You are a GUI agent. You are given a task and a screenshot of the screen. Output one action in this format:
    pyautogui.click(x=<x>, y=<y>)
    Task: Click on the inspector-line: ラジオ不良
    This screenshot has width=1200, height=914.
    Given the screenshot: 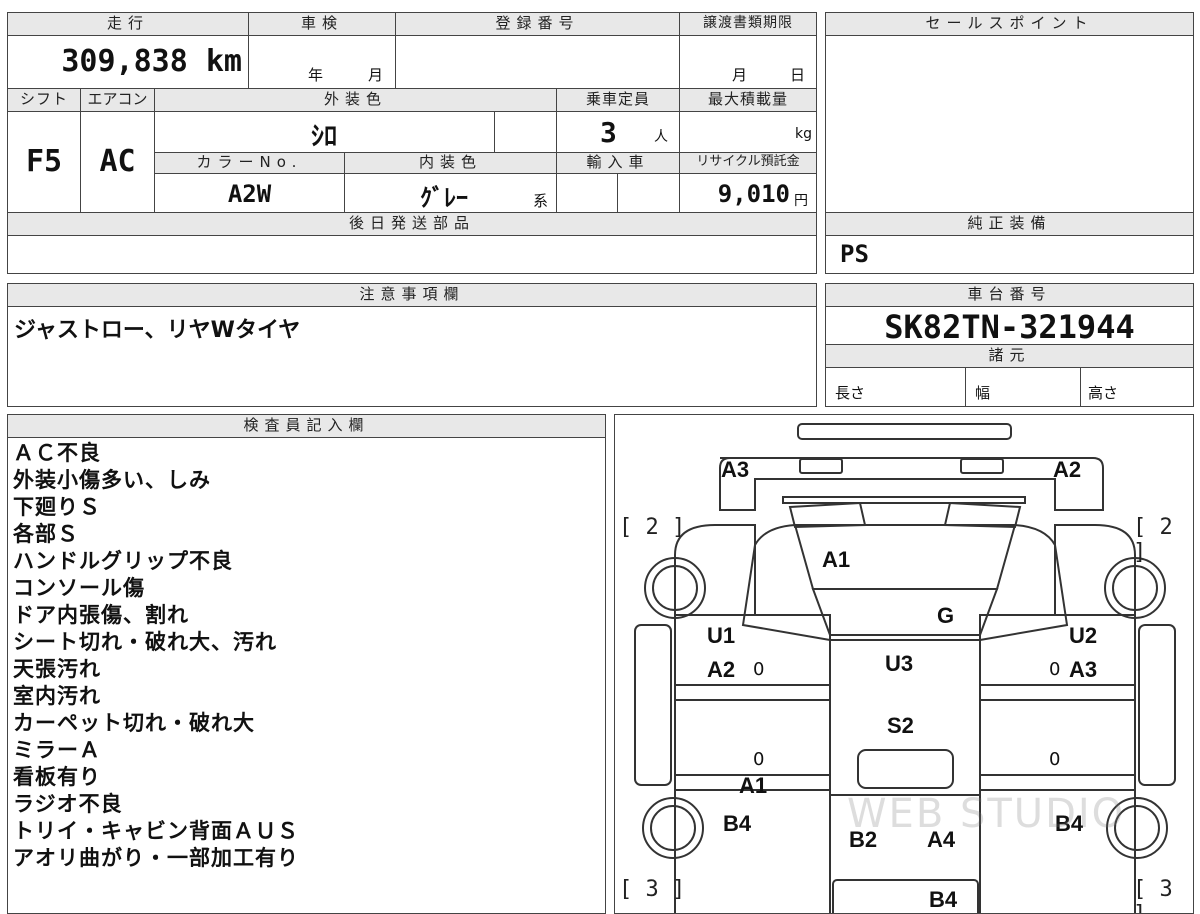 What is the action you would take?
    pyautogui.click(x=68, y=804)
    